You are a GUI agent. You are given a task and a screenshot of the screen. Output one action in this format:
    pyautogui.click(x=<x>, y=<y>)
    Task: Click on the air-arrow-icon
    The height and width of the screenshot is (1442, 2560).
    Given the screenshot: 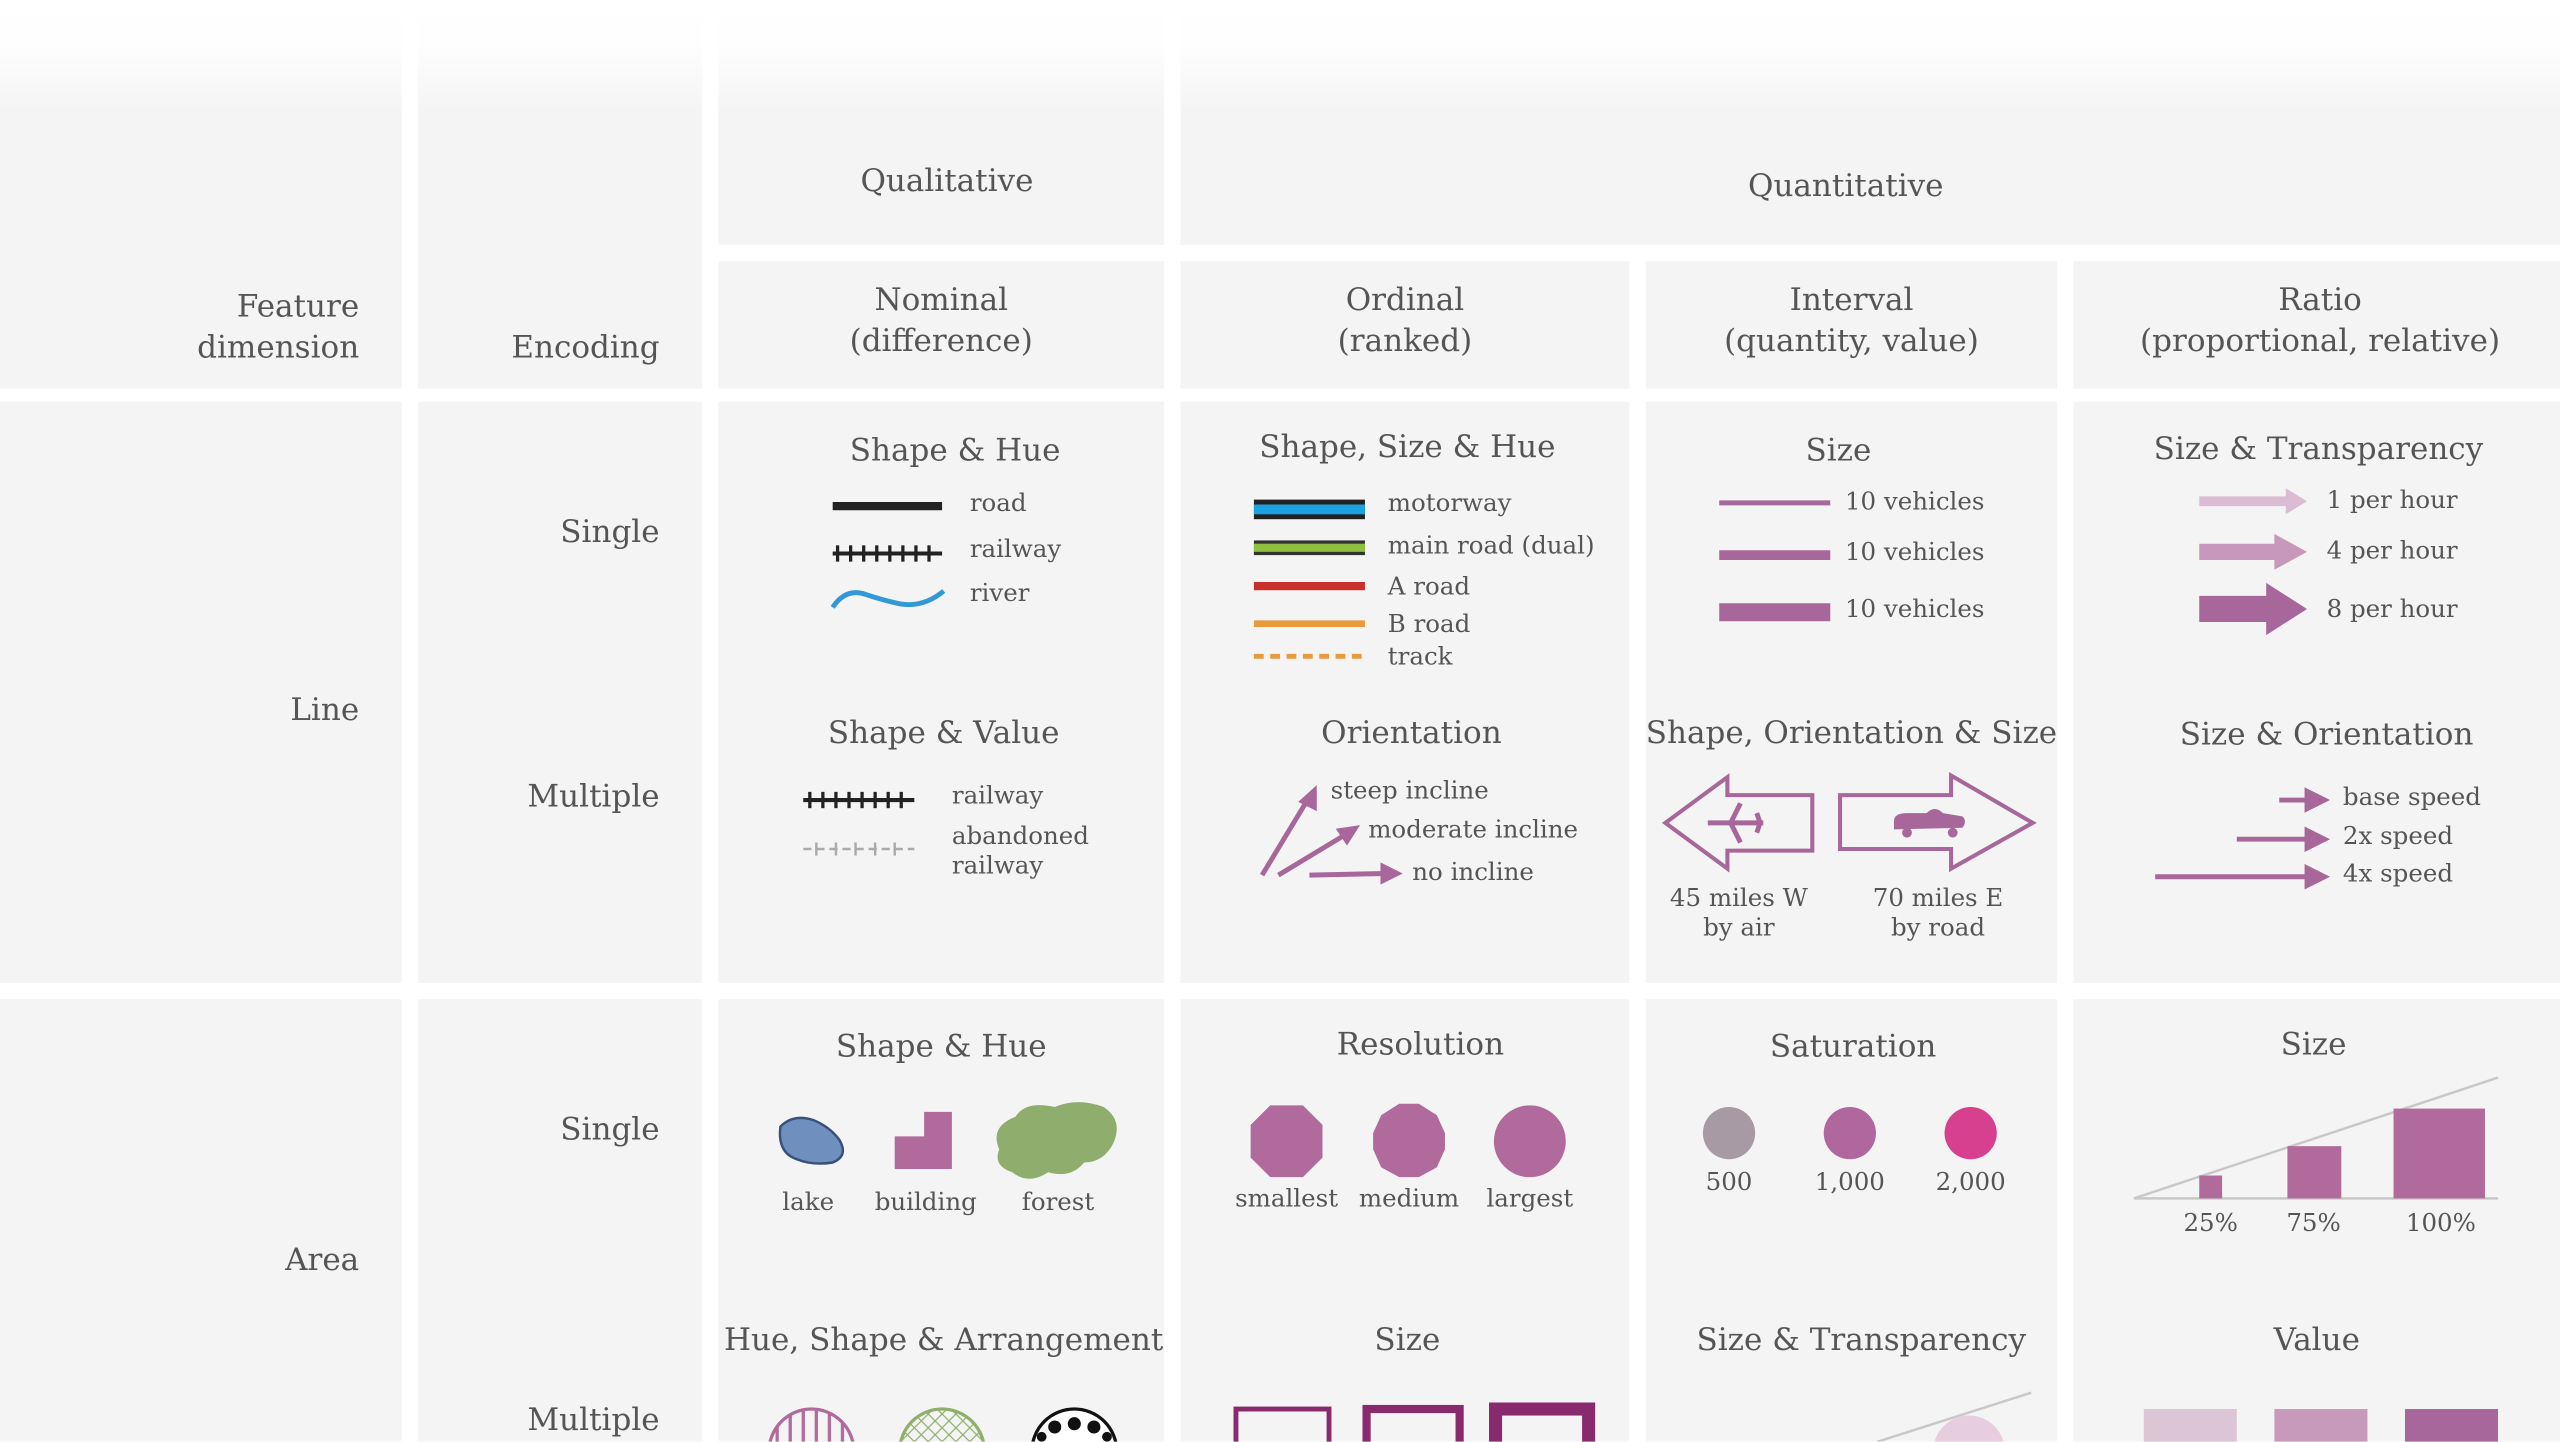 What is the action you would take?
    pyautogui.click(x=1738, y=823)
    